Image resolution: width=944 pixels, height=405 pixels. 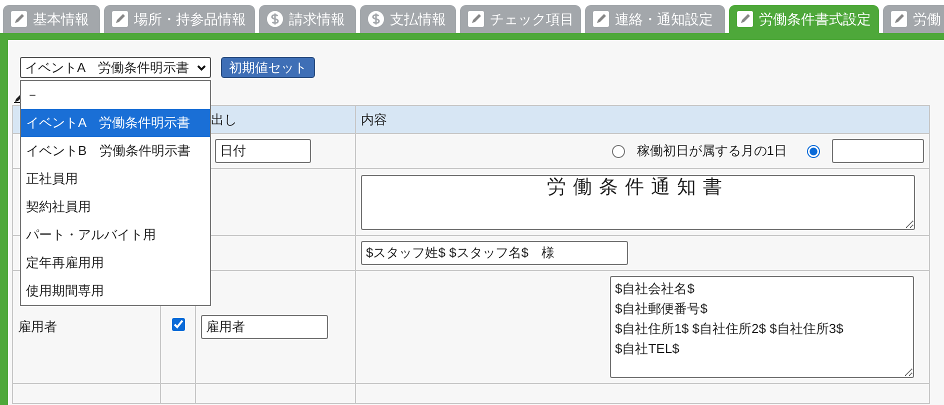 I want to click on column-header: 内容, so click(x=374, y=119).